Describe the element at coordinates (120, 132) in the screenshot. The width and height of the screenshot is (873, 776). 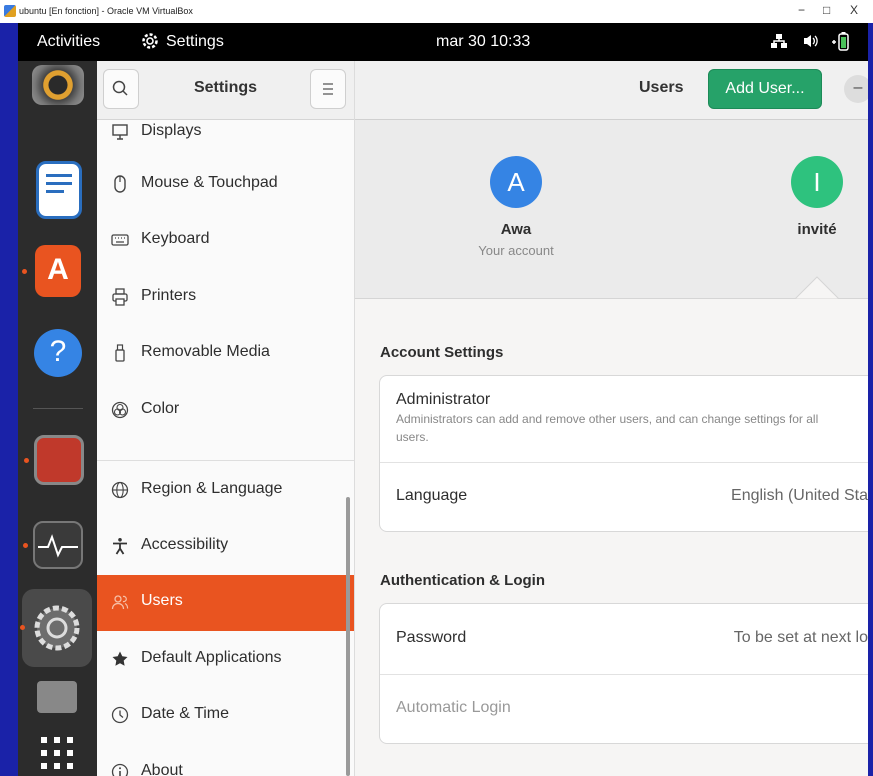
I see `display-icon` at that location.